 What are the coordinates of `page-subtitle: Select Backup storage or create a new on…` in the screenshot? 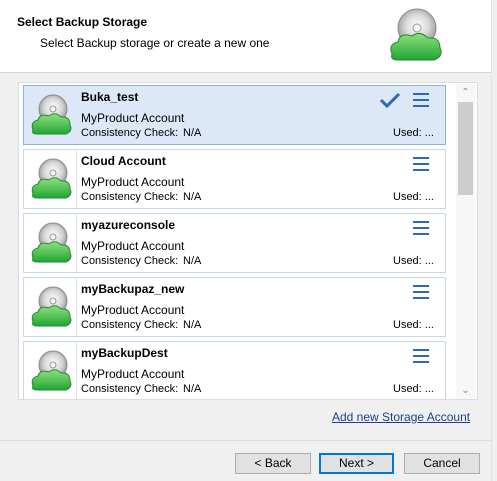 It's located at (155, 43).